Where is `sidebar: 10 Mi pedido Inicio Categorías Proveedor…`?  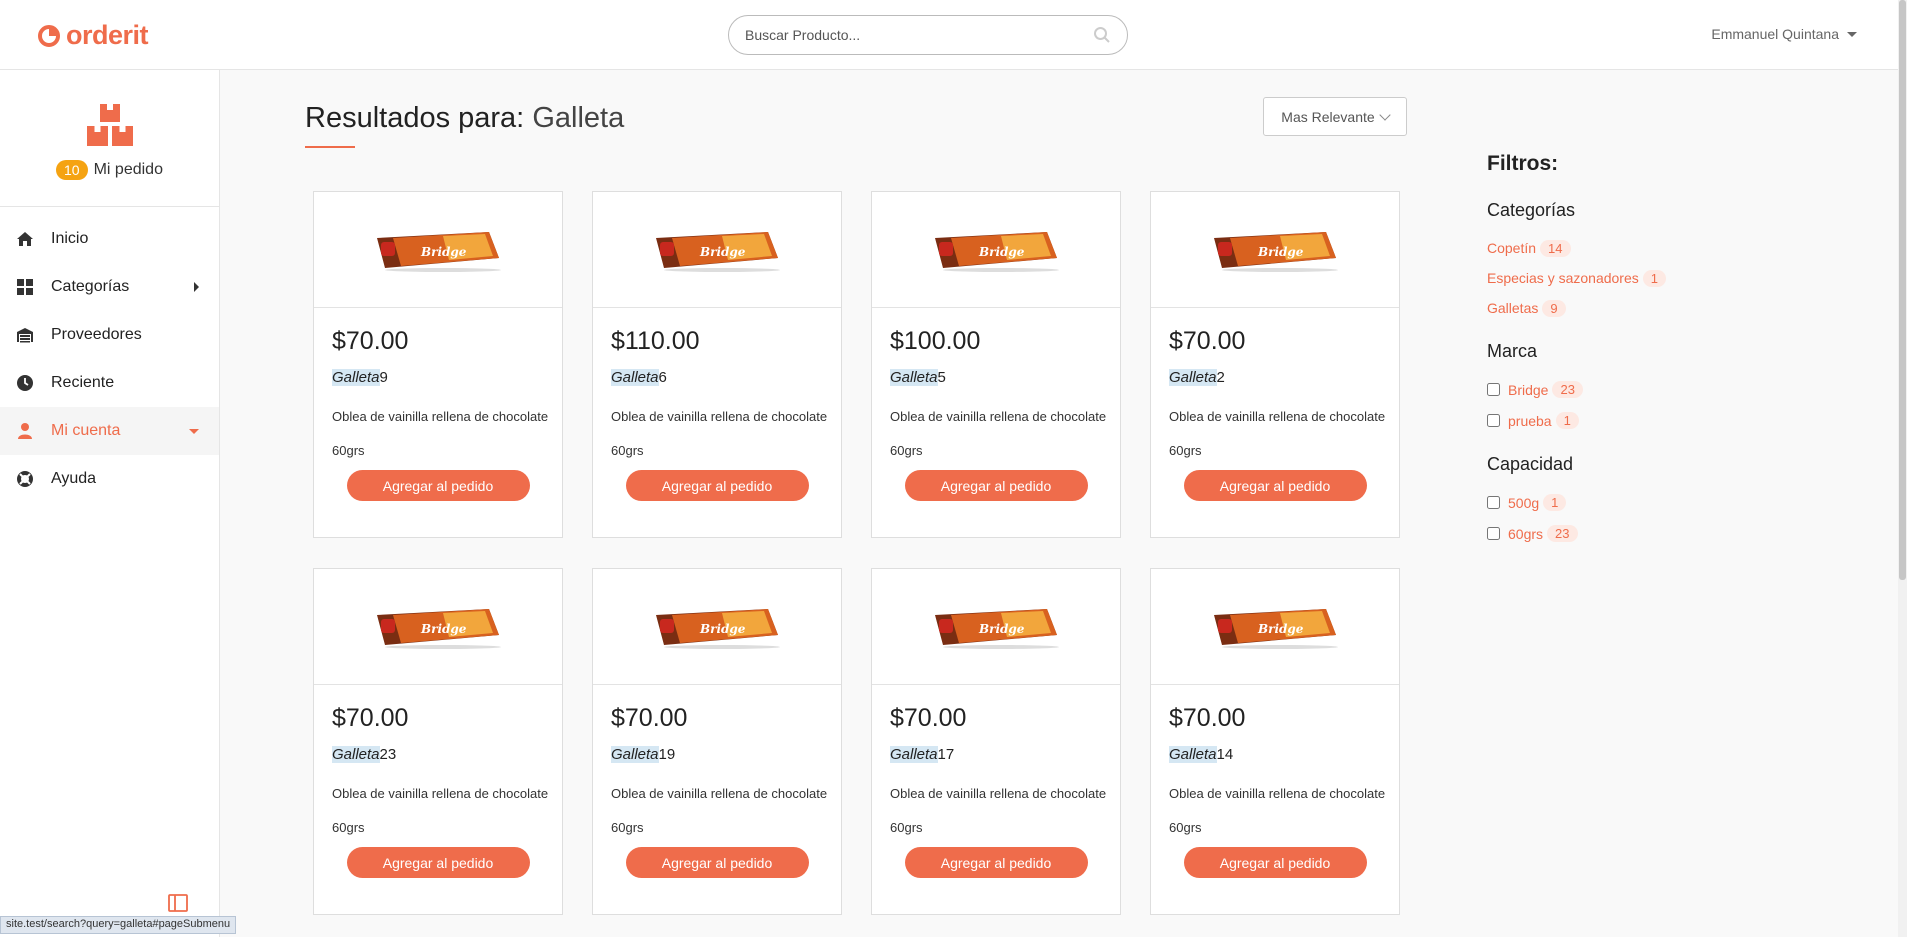
sidebar: 10 Mi pedido Inicio Categorías Proveedor… is located at coordinates (110, 503).